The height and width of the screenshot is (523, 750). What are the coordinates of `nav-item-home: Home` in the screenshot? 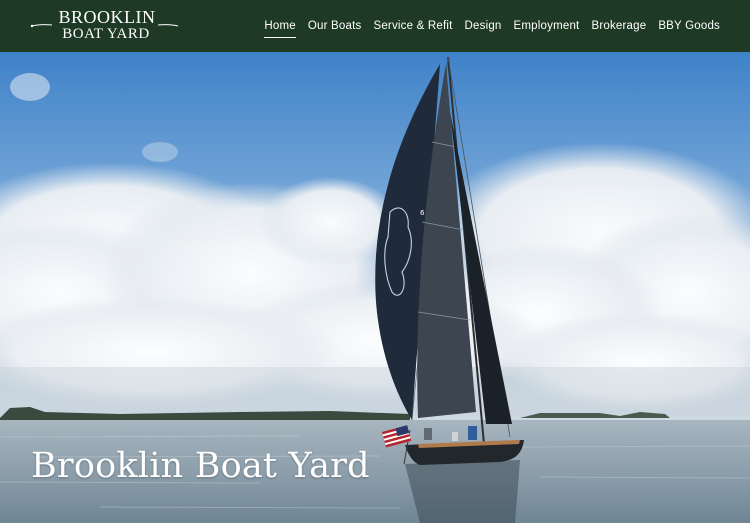 It's located at (280, 26).